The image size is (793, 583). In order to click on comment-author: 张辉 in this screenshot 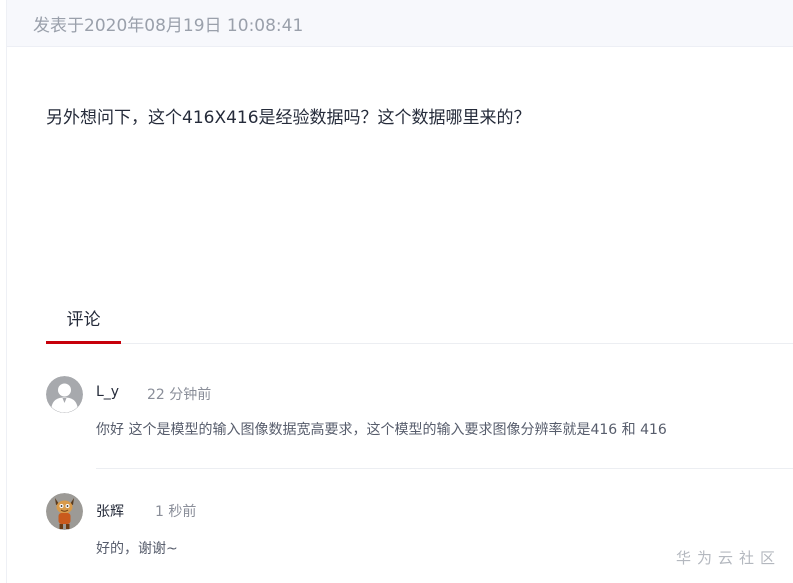, I will do `click(110, 511)`.